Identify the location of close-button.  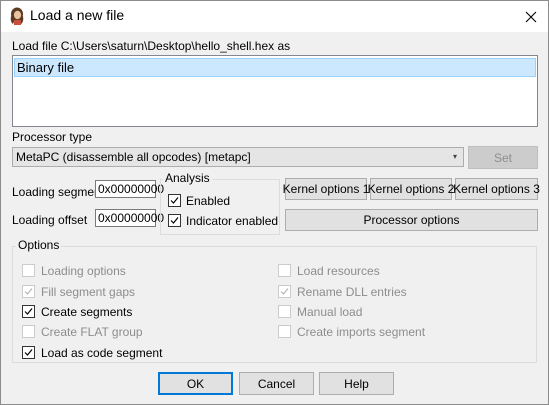
(530, 16).